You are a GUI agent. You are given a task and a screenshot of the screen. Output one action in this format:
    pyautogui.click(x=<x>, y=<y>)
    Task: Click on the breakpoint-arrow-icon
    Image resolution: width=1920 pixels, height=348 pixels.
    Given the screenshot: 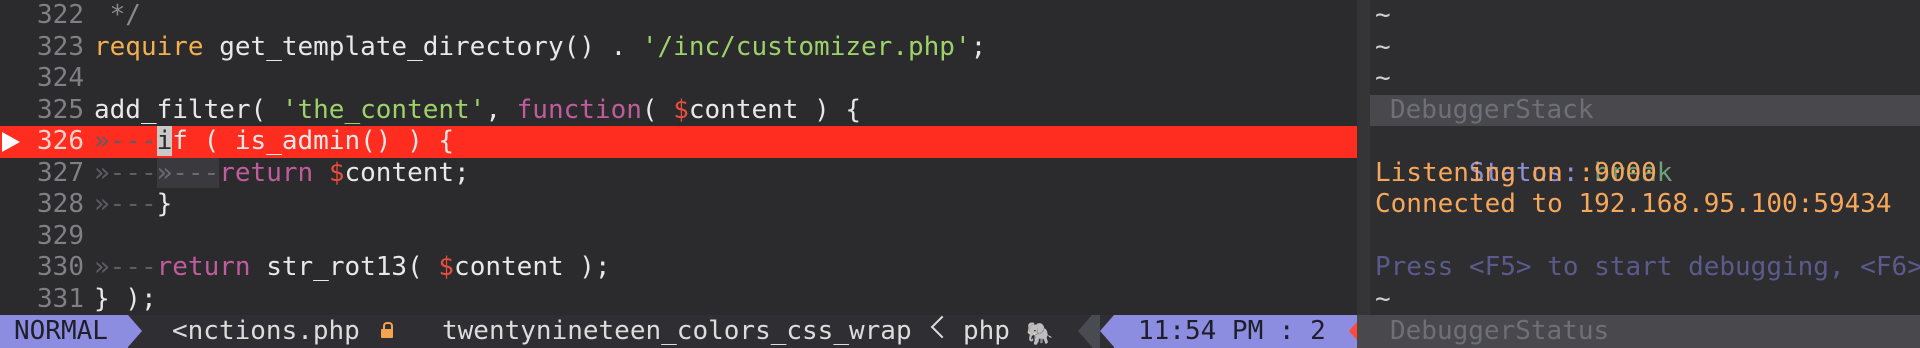 What is the action you would take?
    pyautogui.click(x=11, y=142)
    